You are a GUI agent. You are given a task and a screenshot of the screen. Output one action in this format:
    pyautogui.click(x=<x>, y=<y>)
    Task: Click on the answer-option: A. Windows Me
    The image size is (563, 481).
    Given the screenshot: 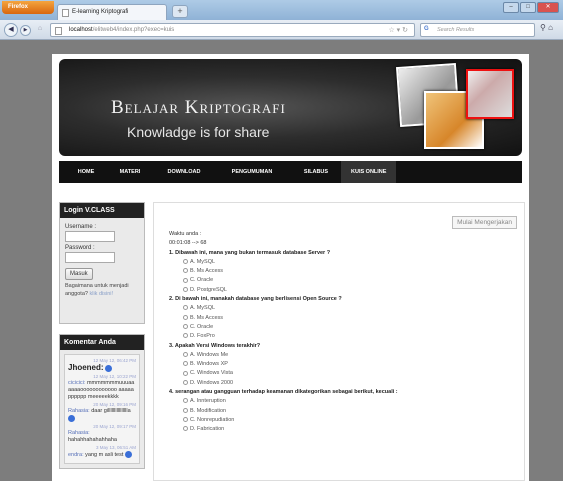 What is the action you would take?
    pyautogui.click(x=283, y=355)
    